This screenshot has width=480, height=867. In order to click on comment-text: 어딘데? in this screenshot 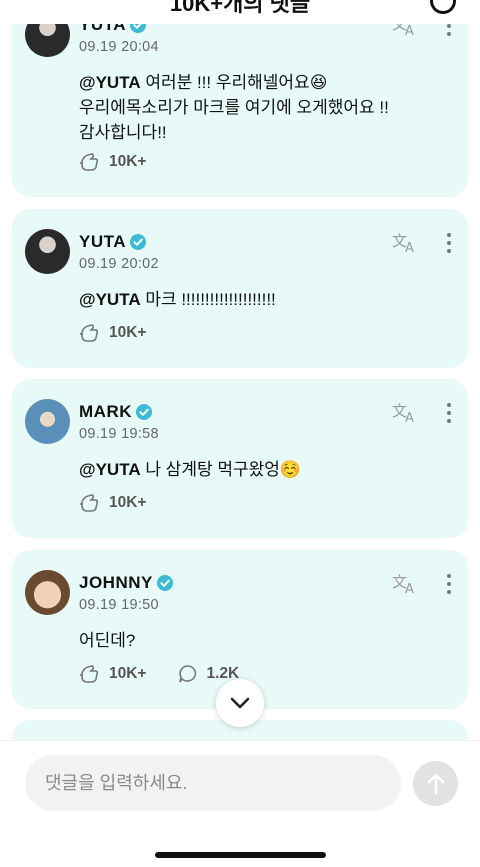, I will do `click(107, 640)`.